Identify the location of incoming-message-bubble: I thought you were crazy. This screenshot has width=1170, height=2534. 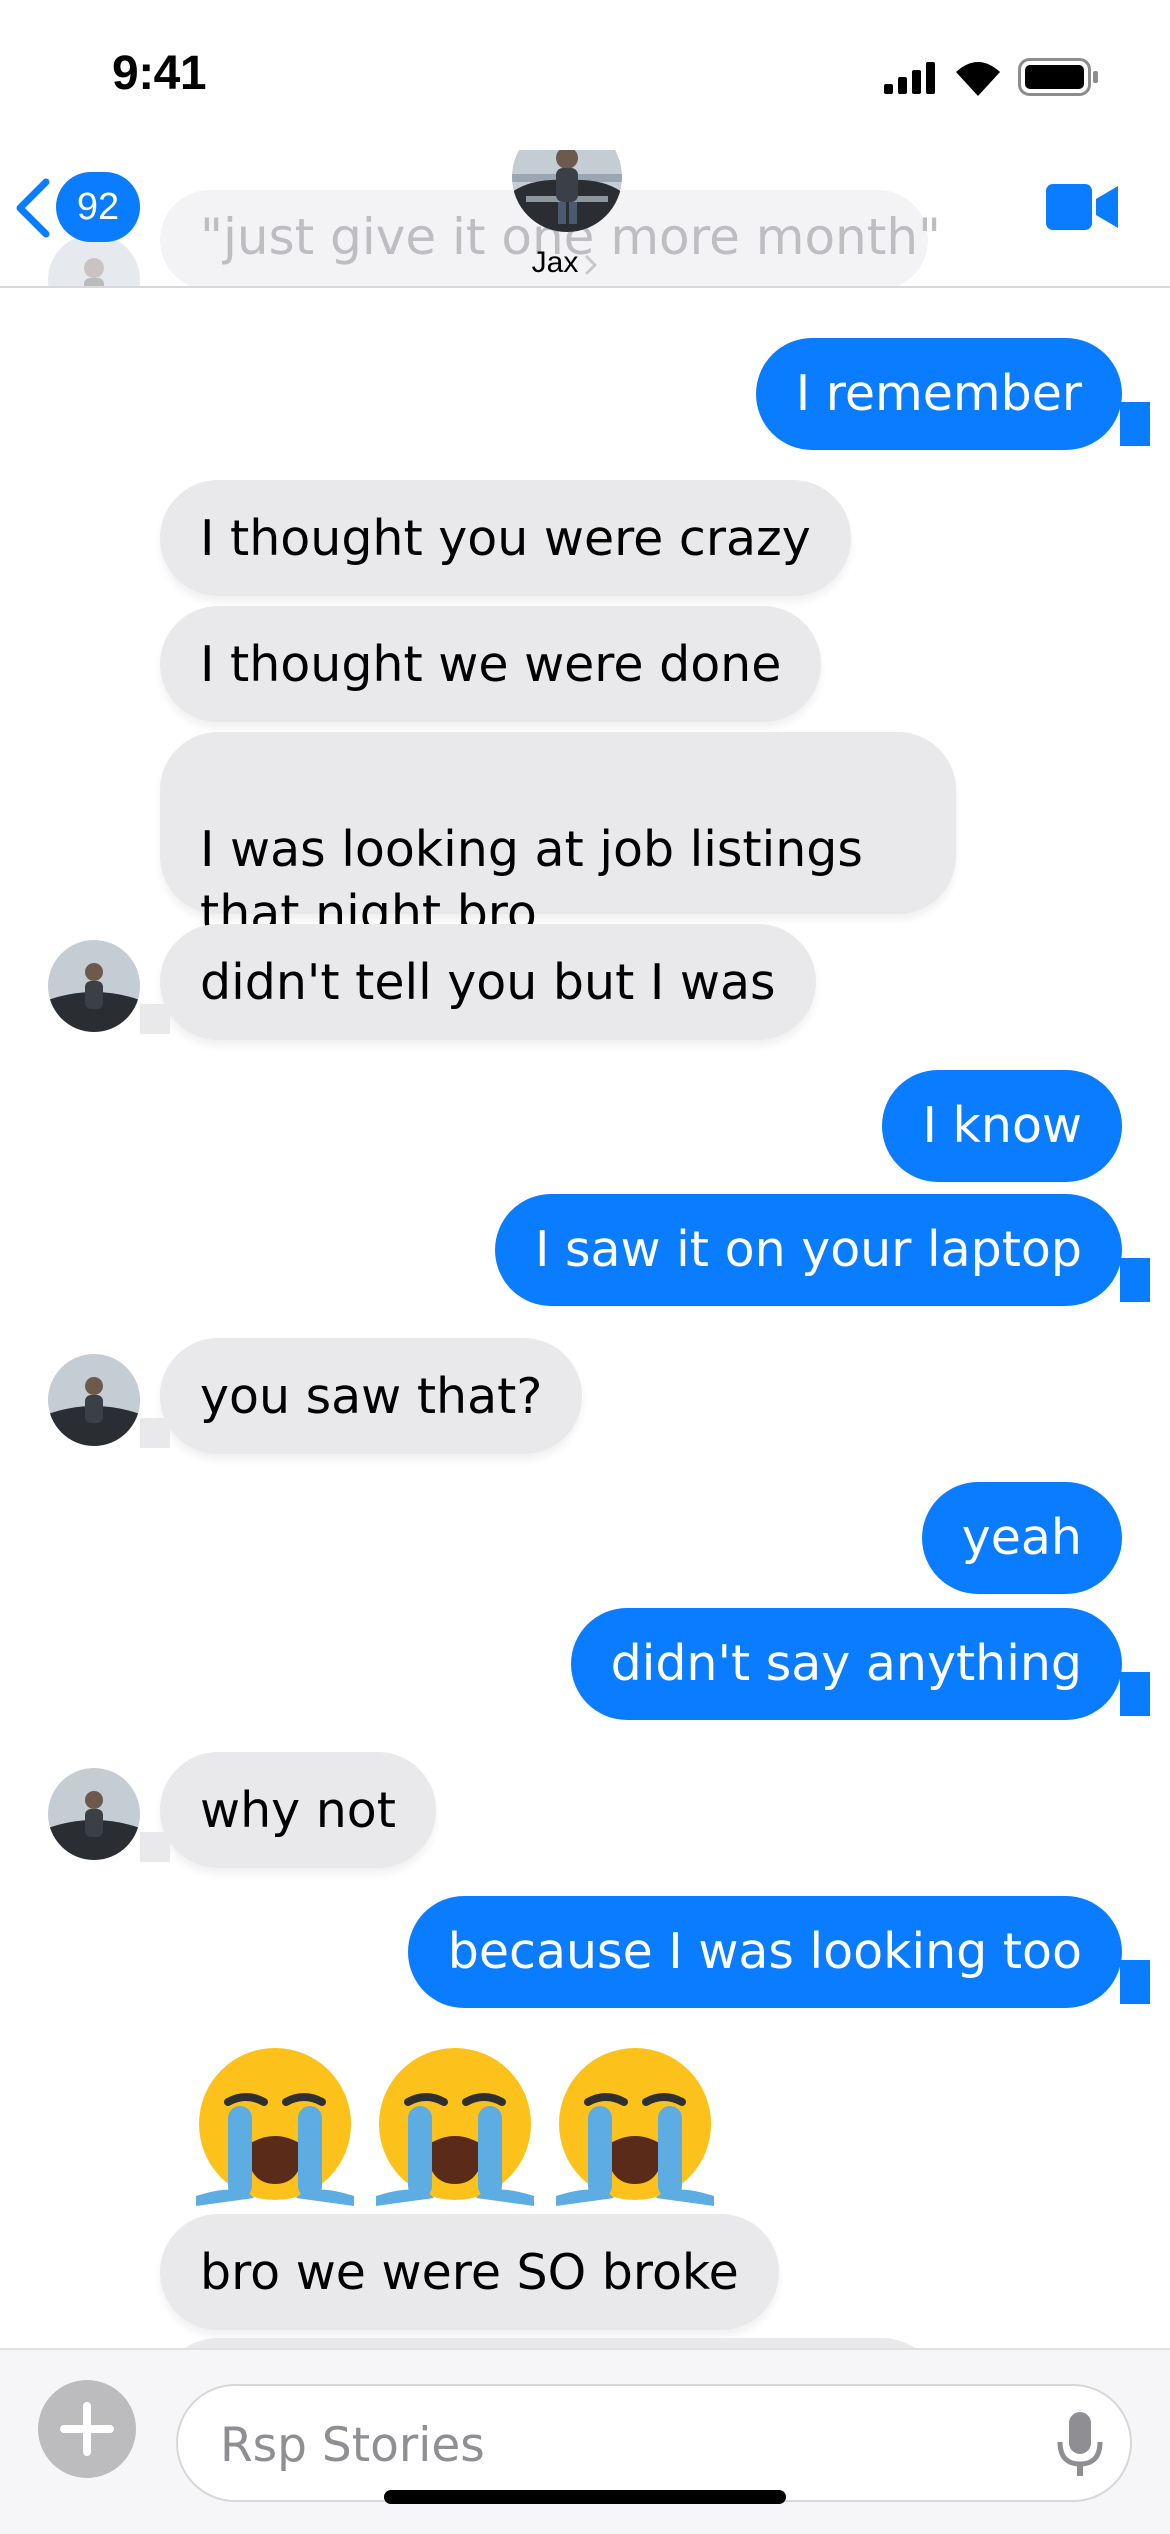
(505, 538).